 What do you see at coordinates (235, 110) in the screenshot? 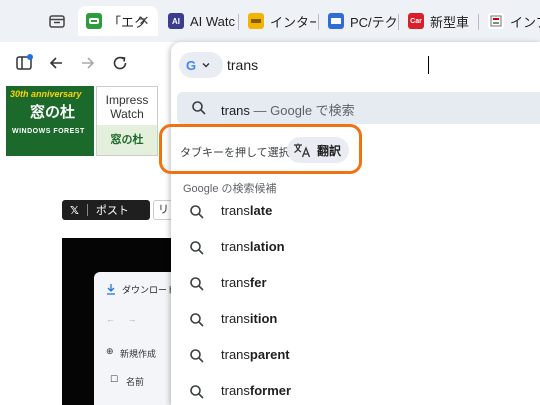
I see `query-text: trans` at bounding box center [235, 110].